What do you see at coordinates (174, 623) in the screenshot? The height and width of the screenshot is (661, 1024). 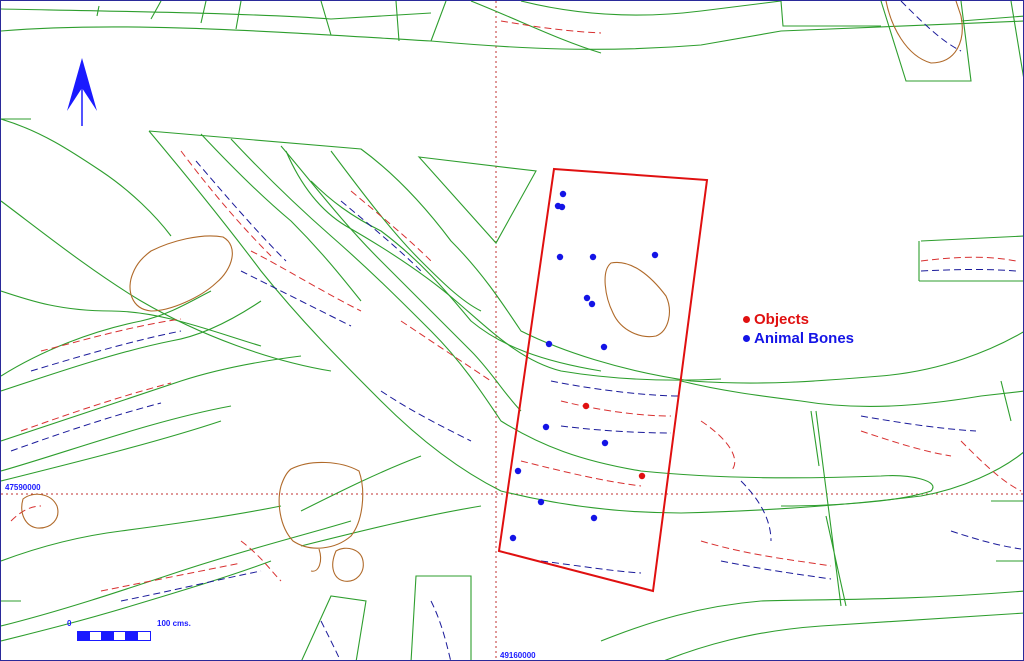 I see `scale-length-label: 100 cms.` at bounding box center [174, 623].